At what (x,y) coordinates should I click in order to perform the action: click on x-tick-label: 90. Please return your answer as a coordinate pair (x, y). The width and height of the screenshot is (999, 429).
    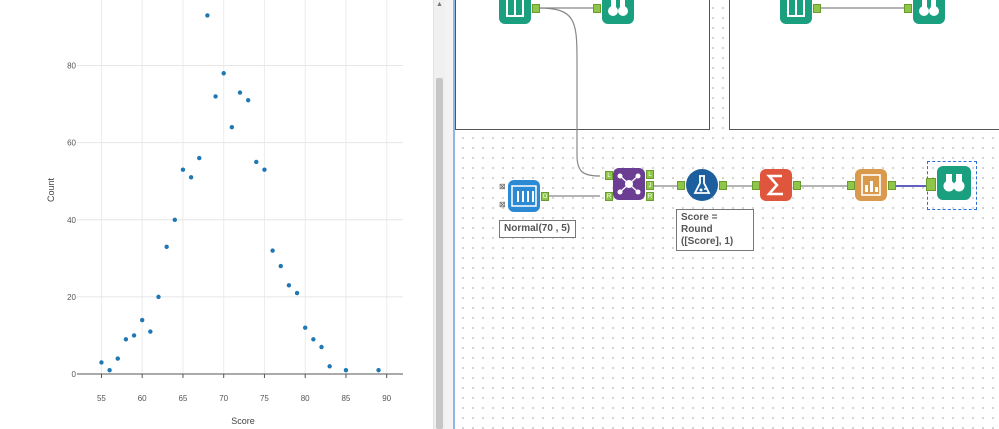
    Looking at the image, I should click on (386, 398).